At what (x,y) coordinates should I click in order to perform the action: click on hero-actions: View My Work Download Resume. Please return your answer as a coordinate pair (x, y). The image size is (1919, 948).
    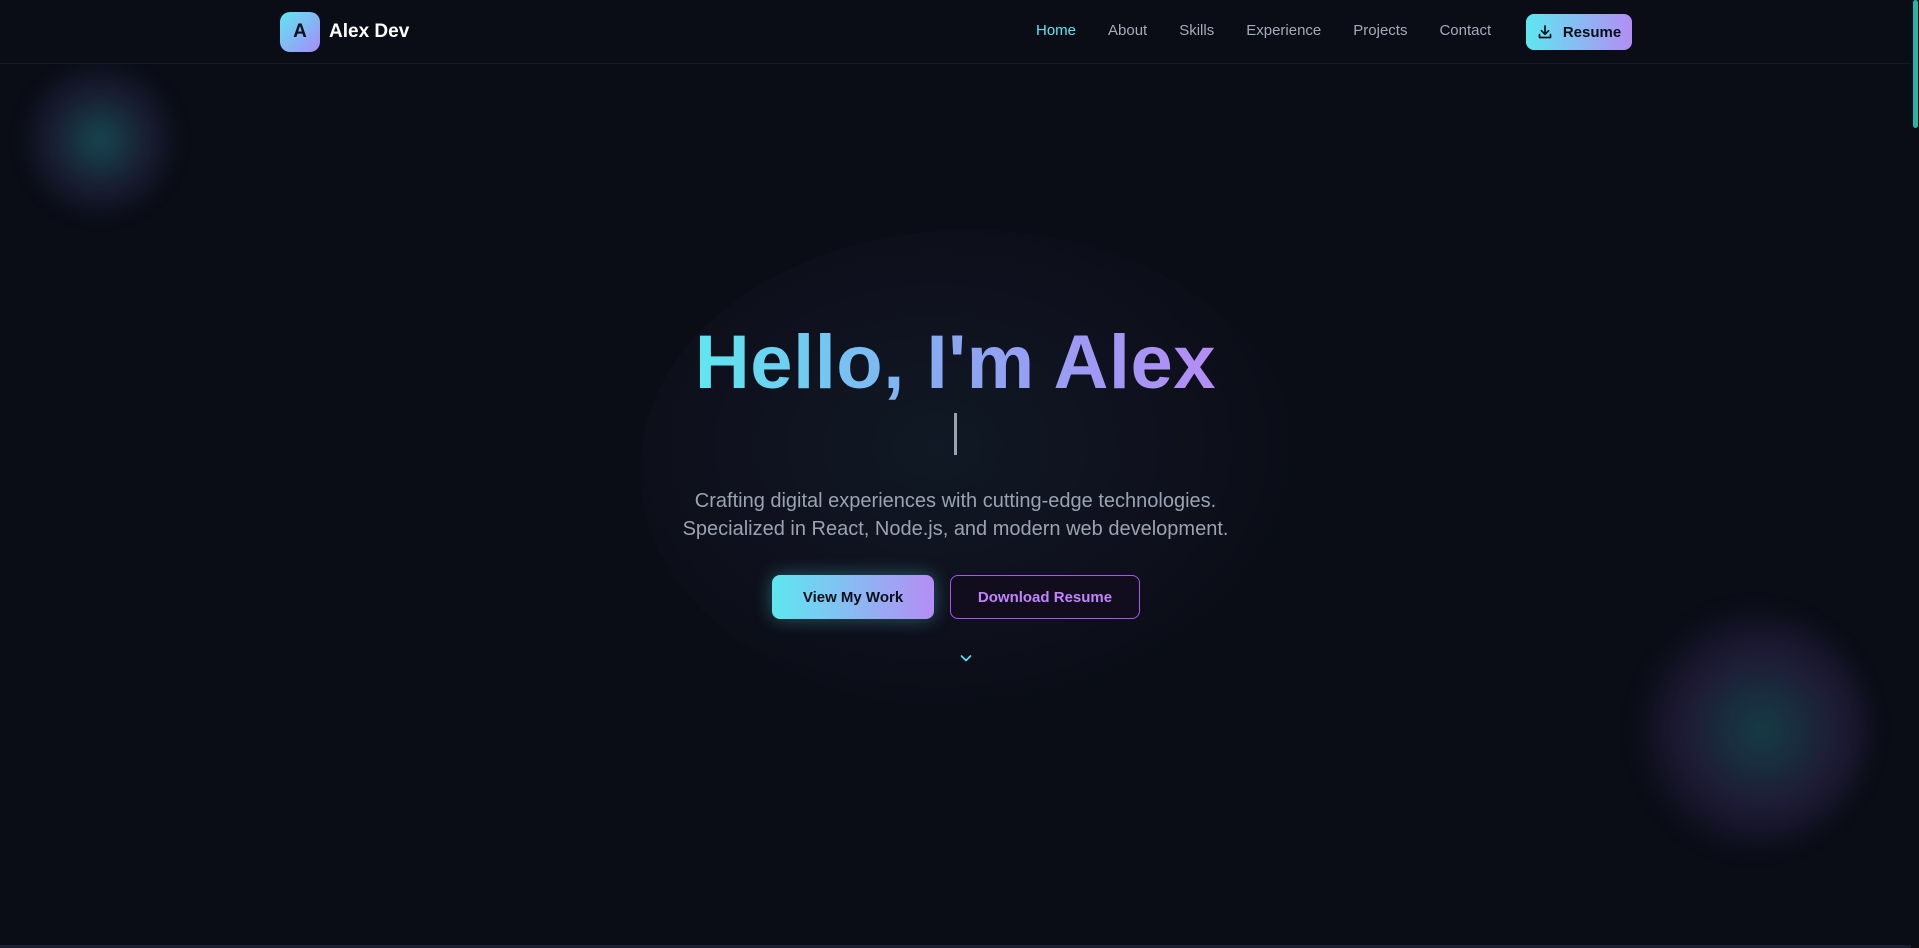
    Looking at the image, I should click on (956, 597).